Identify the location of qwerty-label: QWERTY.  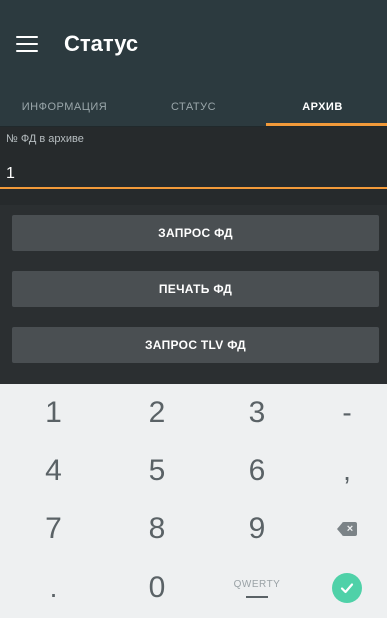
(257, 584).